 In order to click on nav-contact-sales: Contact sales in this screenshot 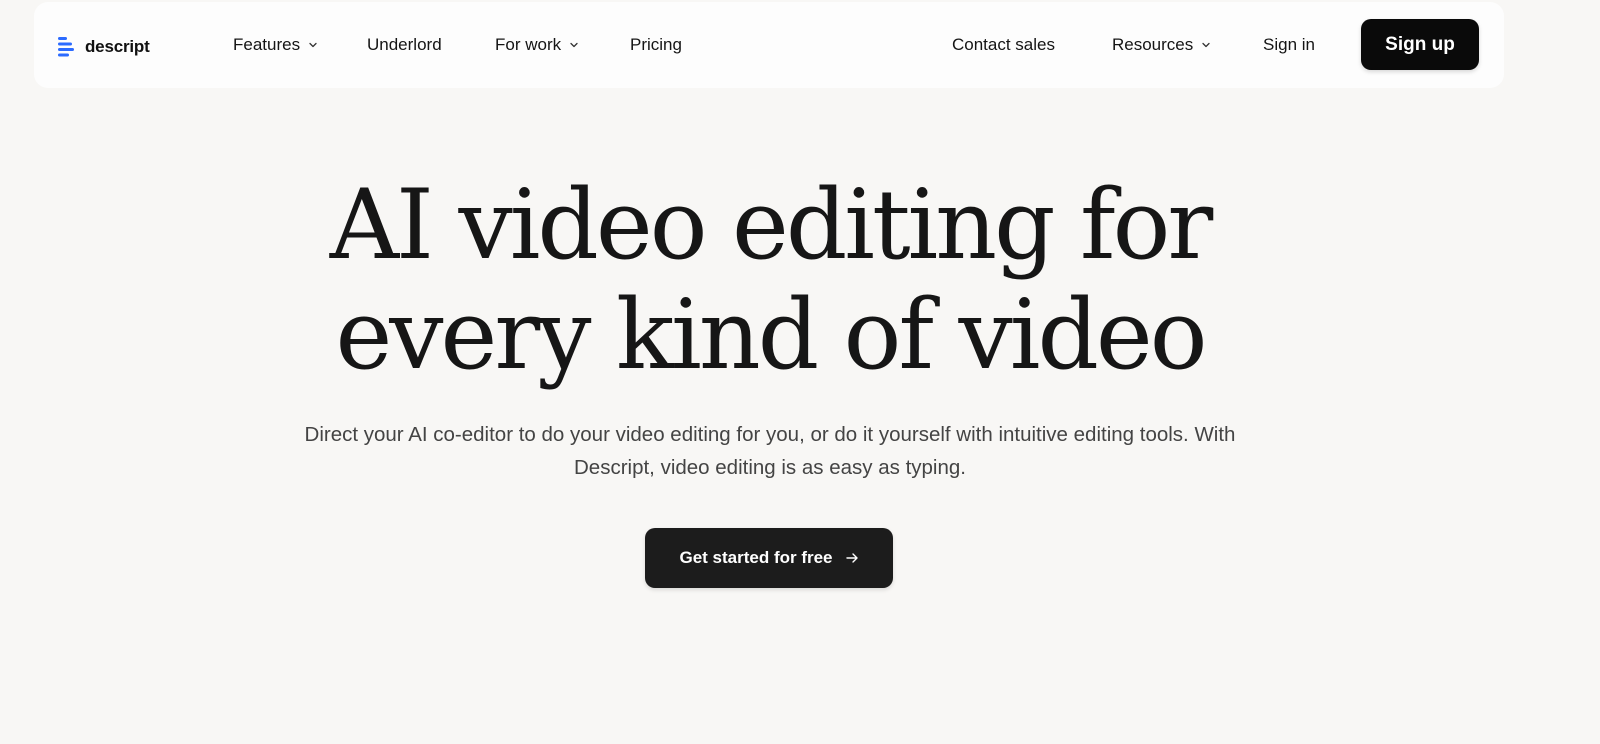, I will do `click(1003, 45)`.